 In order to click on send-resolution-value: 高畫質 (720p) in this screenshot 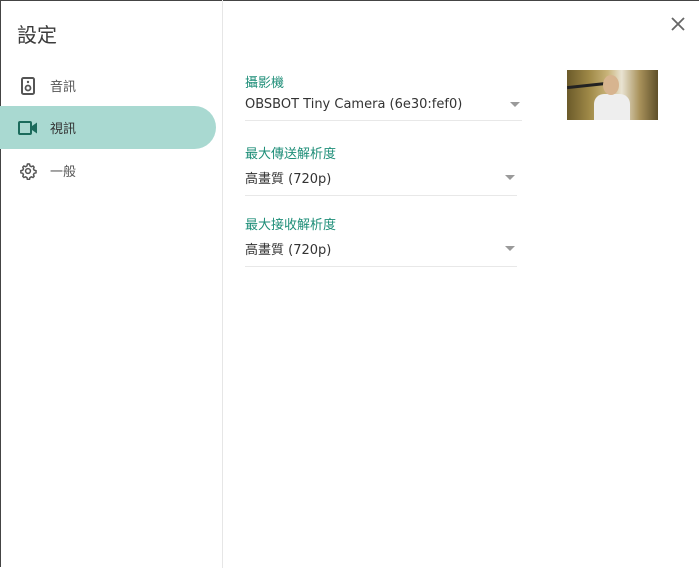, I will do `click(288, 179)`.